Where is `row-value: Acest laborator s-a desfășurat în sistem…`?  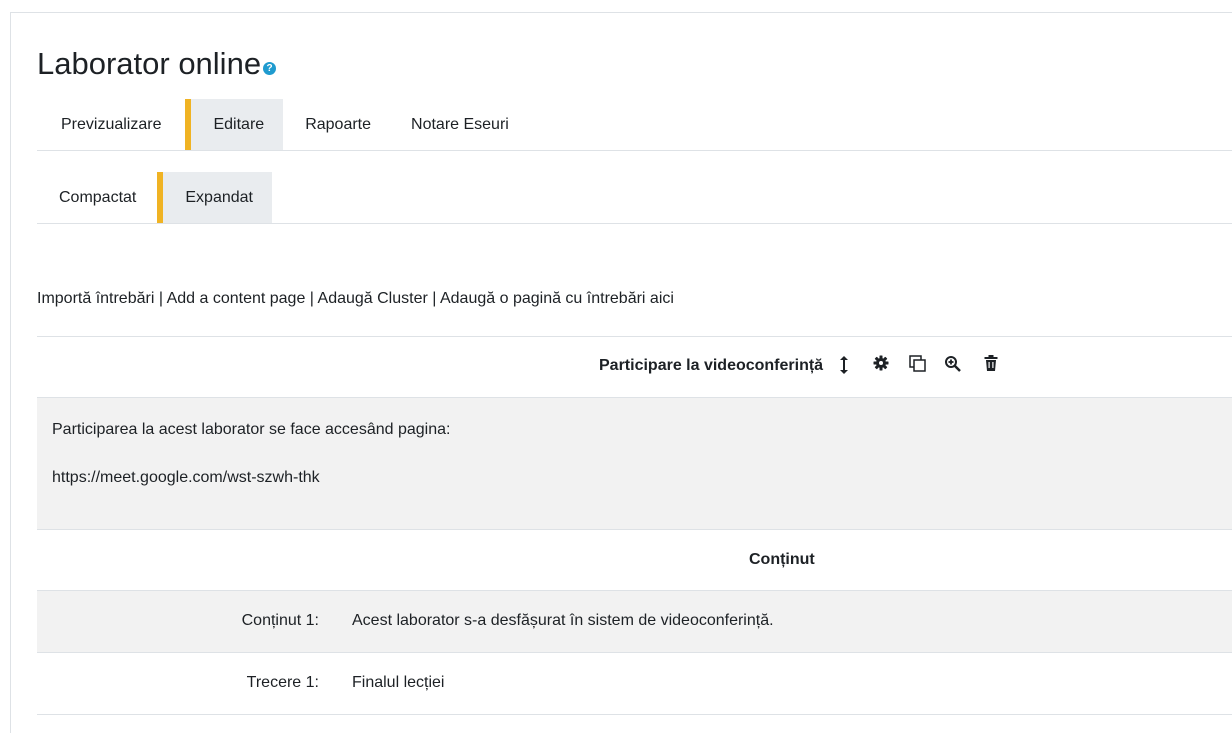
row-value: Acest laborator s-a desfășurat în sistem… is located at coordinates (563, 620).